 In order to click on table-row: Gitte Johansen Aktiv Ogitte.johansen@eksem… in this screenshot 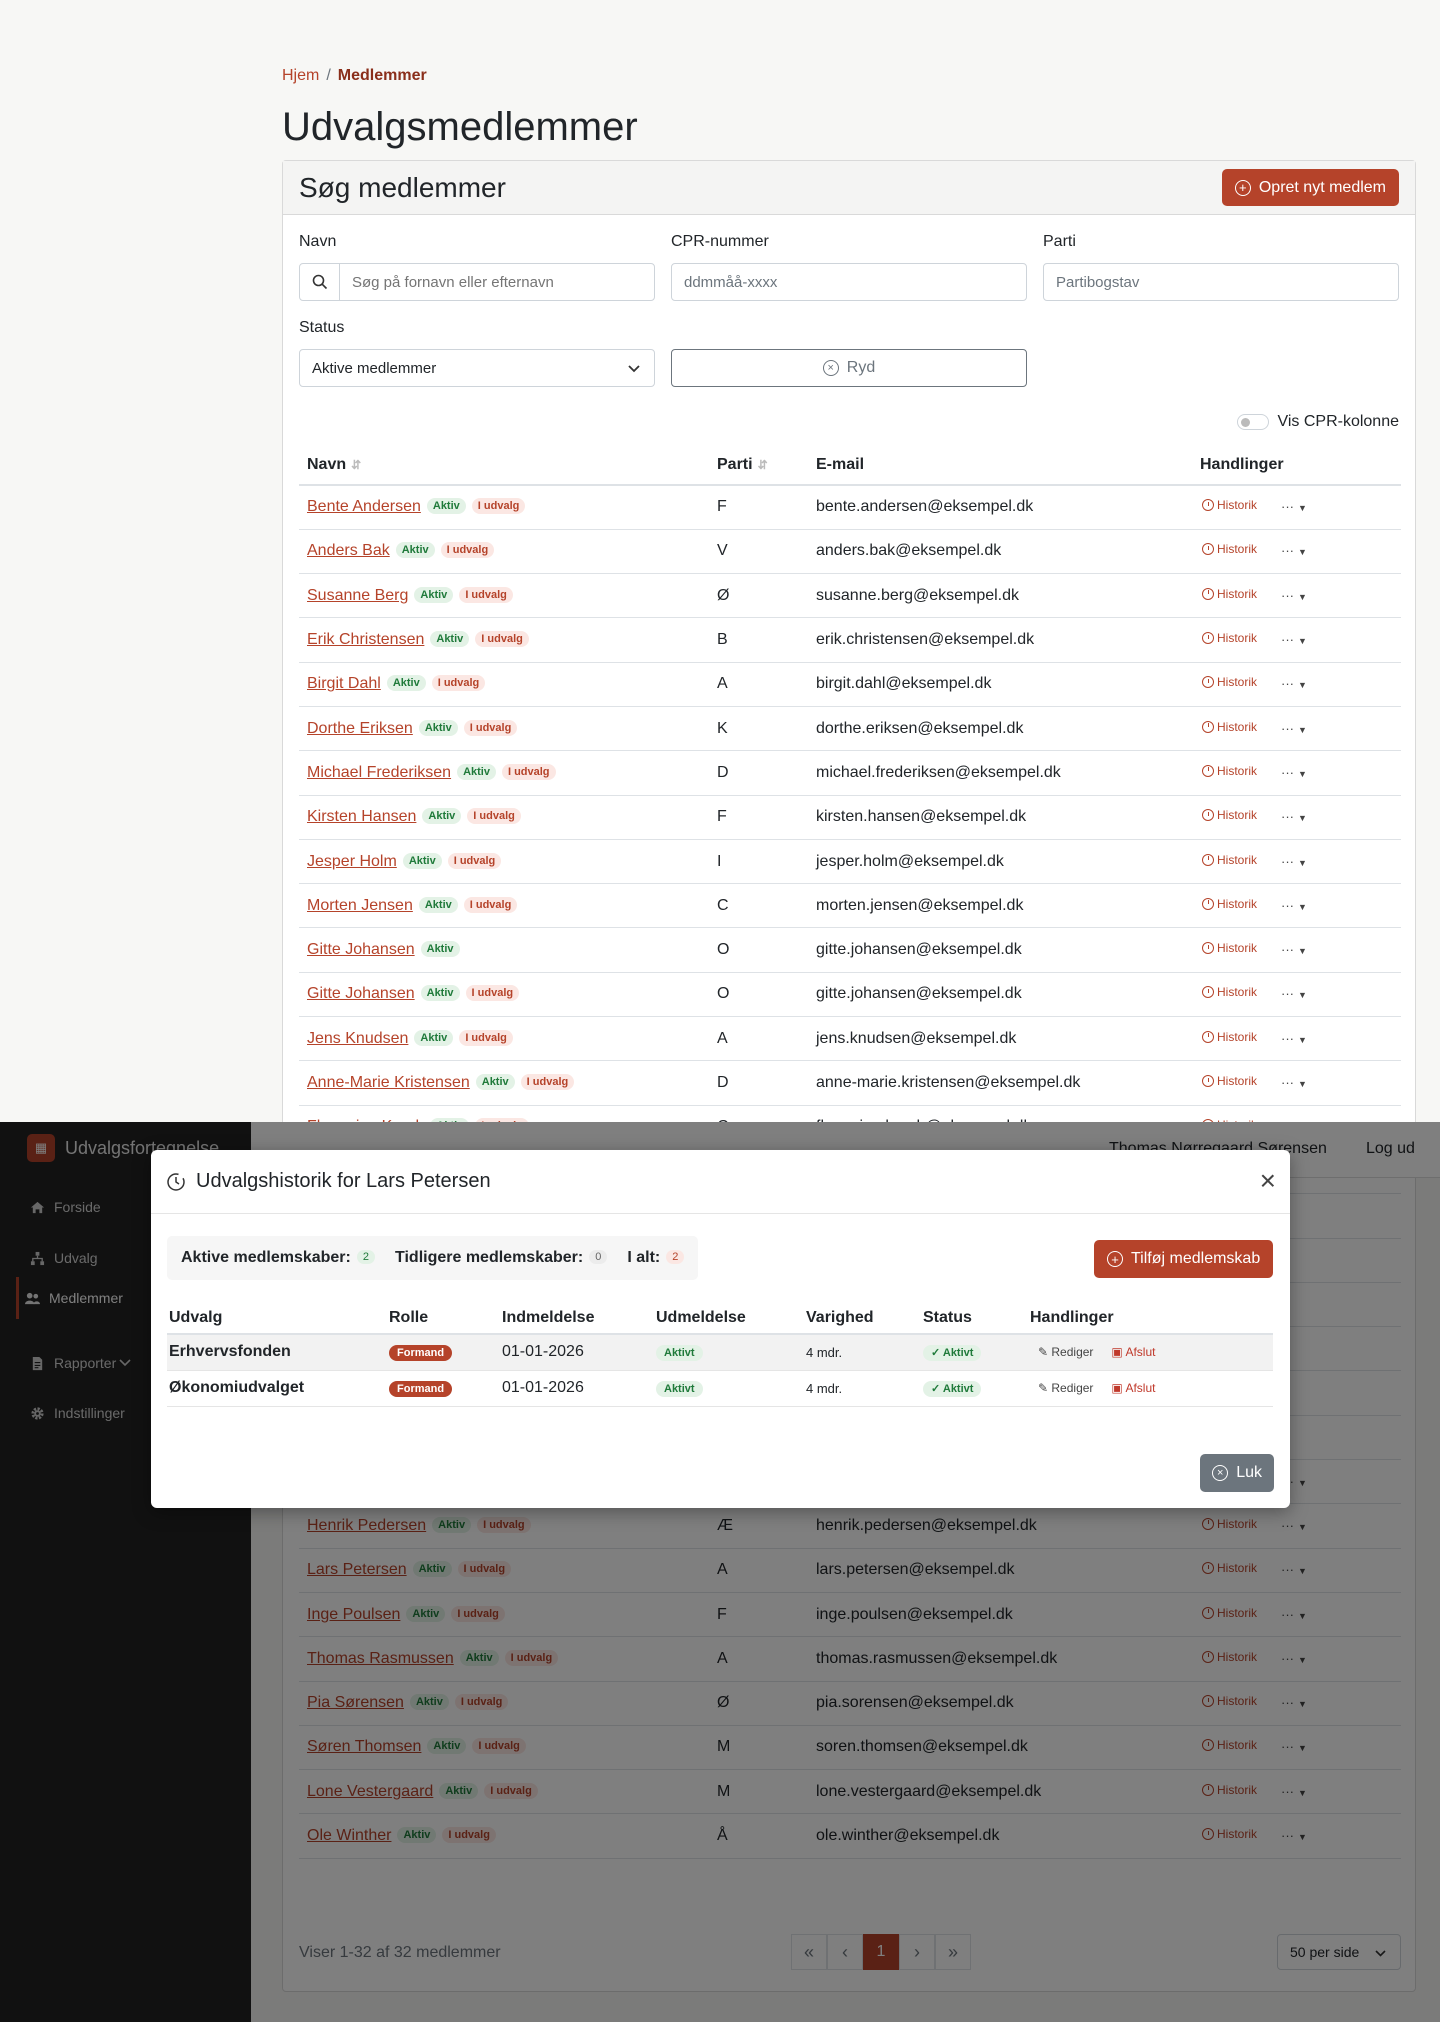, I will do `click(850, 950)`.